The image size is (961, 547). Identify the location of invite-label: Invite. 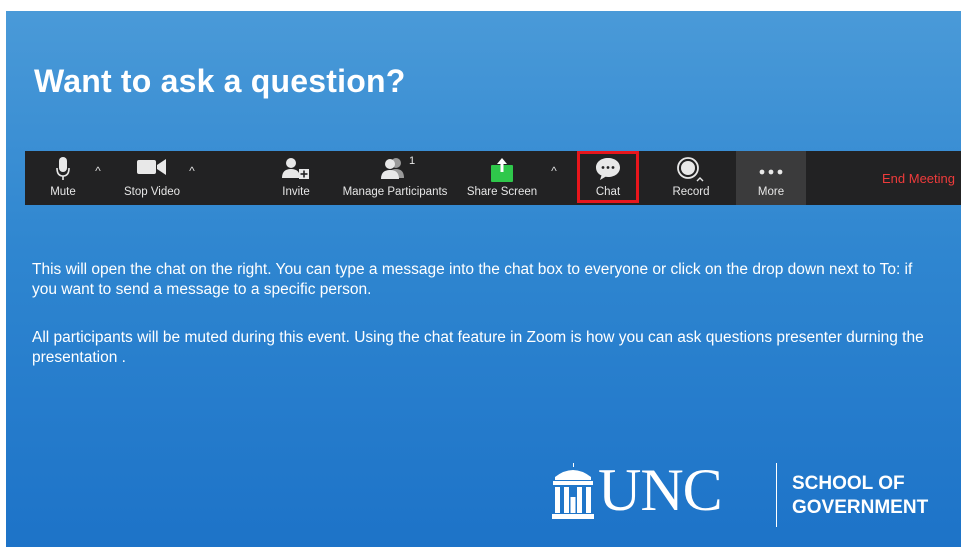
(296, 192).